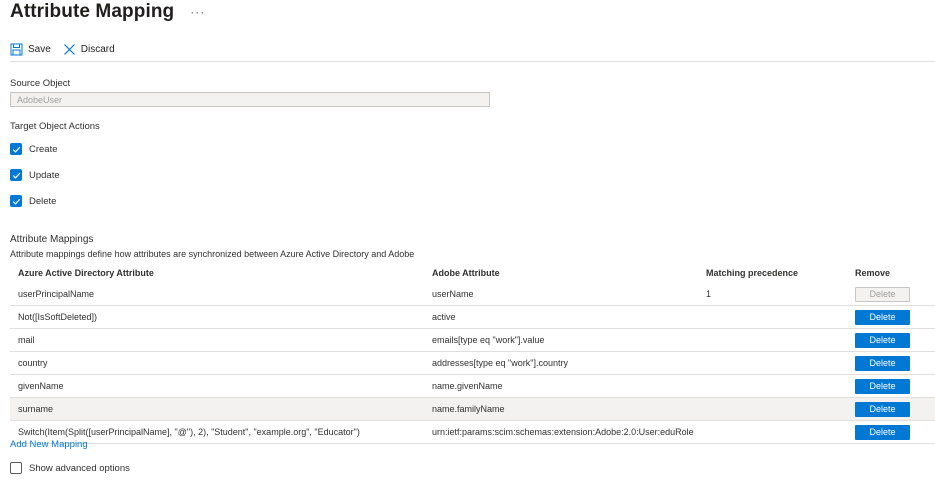  Describe the element at coordinates (39, 49) in the screenshot. I see `save-label: Save` at that location.